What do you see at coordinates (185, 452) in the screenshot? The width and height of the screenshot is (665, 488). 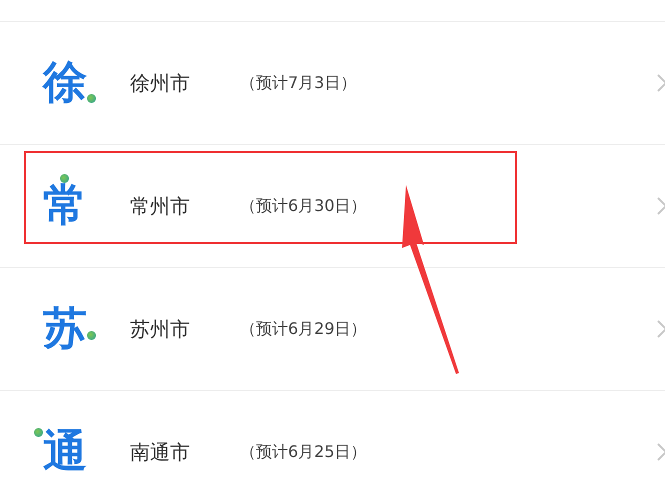 I see `city-name: 南通市` at bounding box center [185, 452].